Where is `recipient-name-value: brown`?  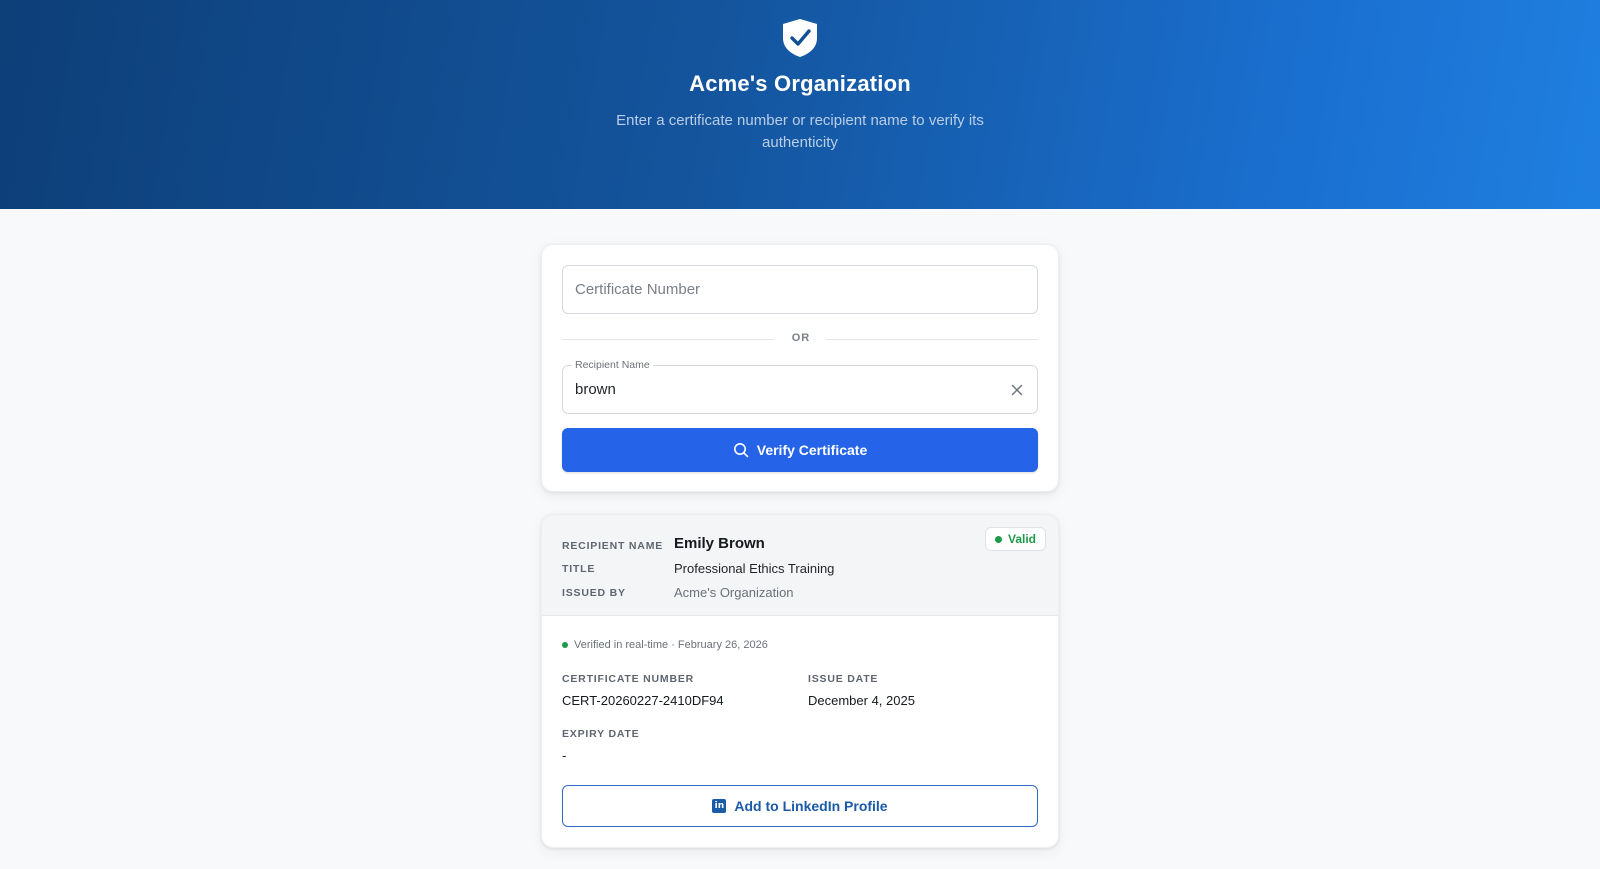 recipient-name-value: brown is located at coordinates (595, 389).